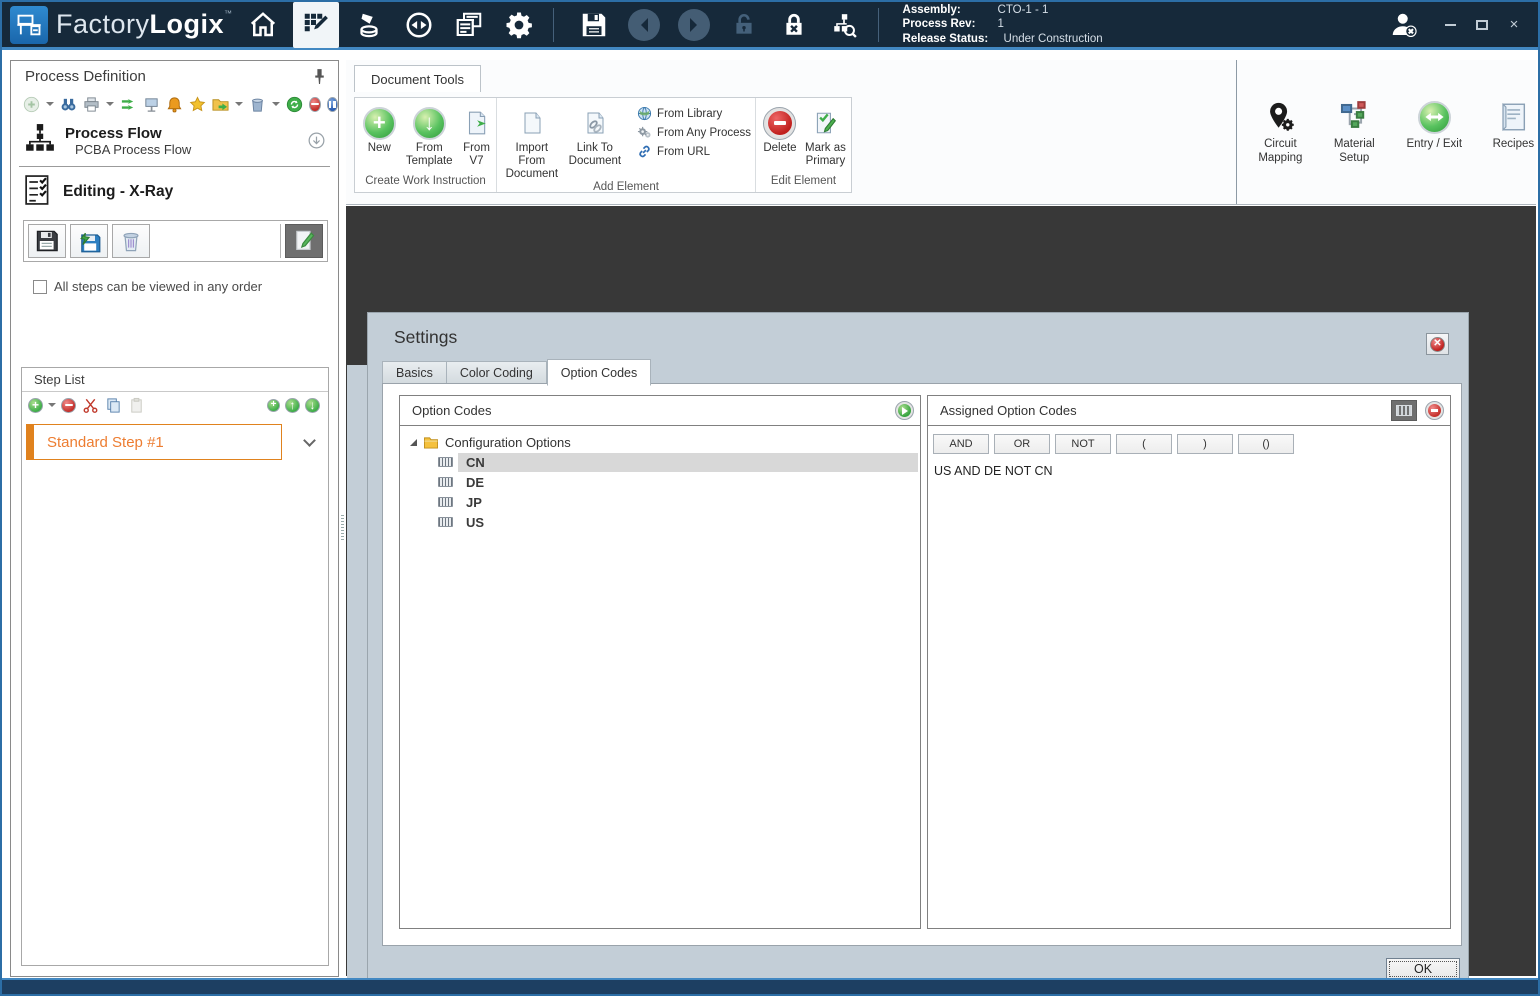  I want to click on open-paren-button: (, so click(1144, 444).